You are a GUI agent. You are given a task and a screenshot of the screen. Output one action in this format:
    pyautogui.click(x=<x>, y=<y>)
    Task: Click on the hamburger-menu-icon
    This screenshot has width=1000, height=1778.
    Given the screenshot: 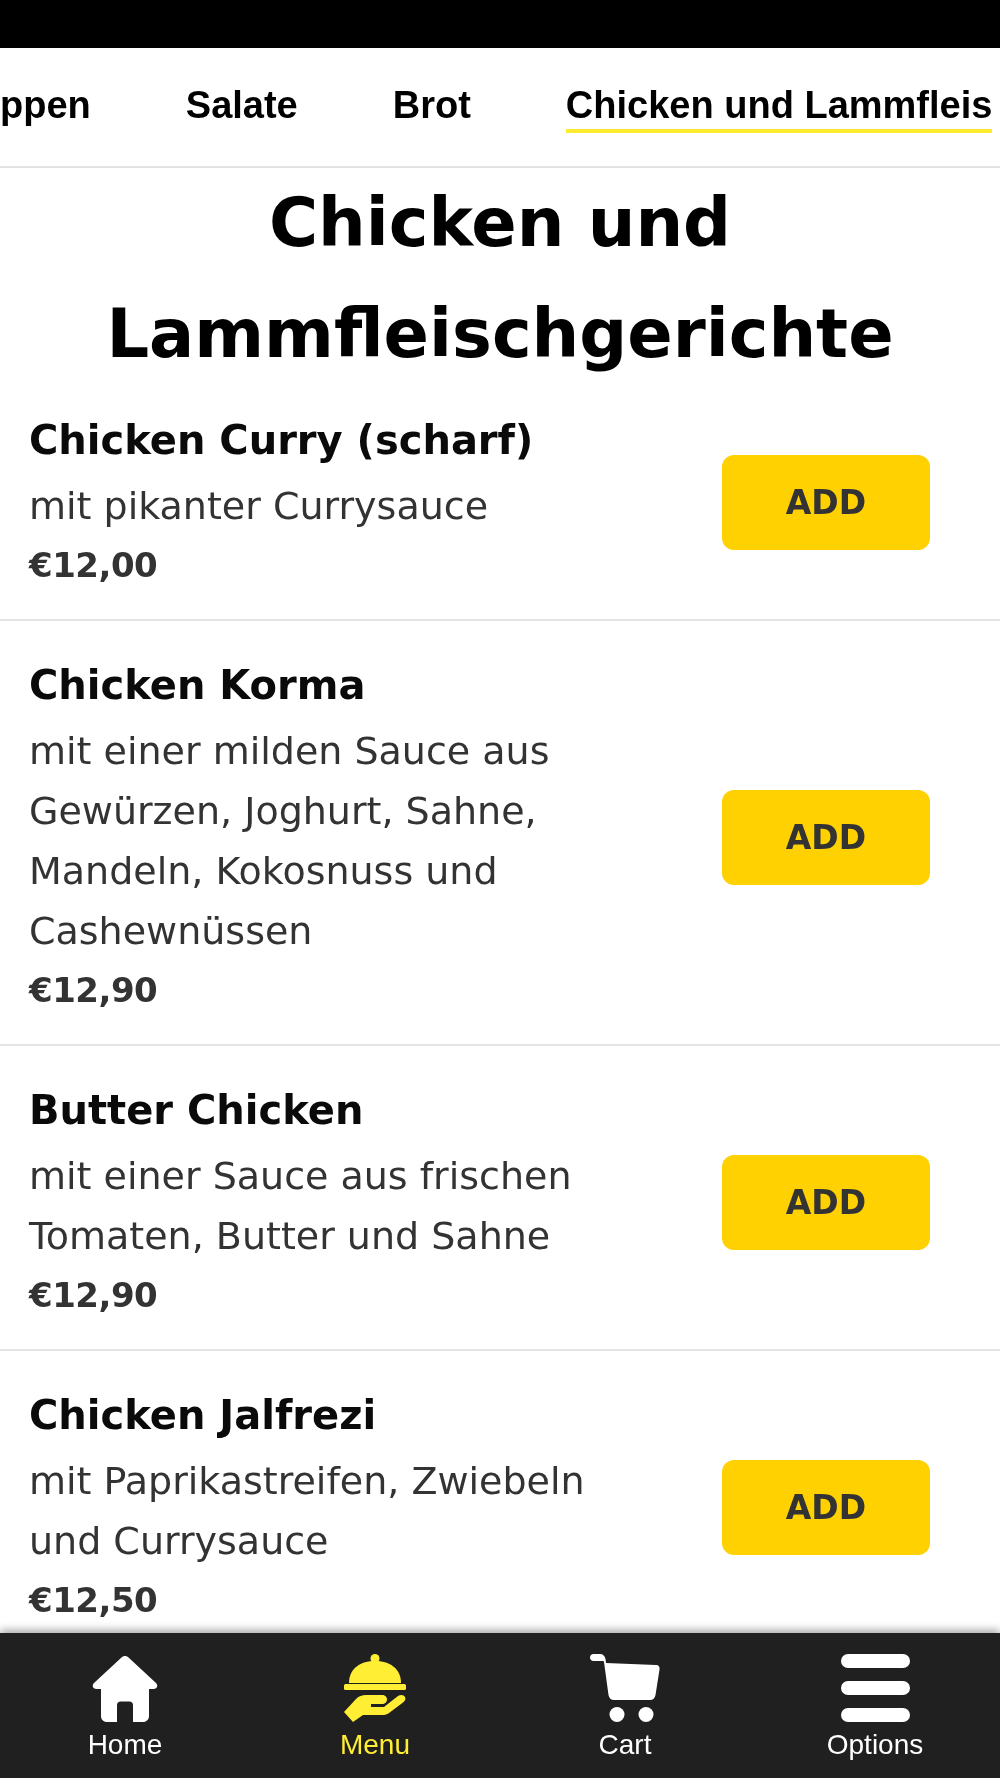 What is the action you would take?
    pyautogui.click(x=875, y=1688)
    